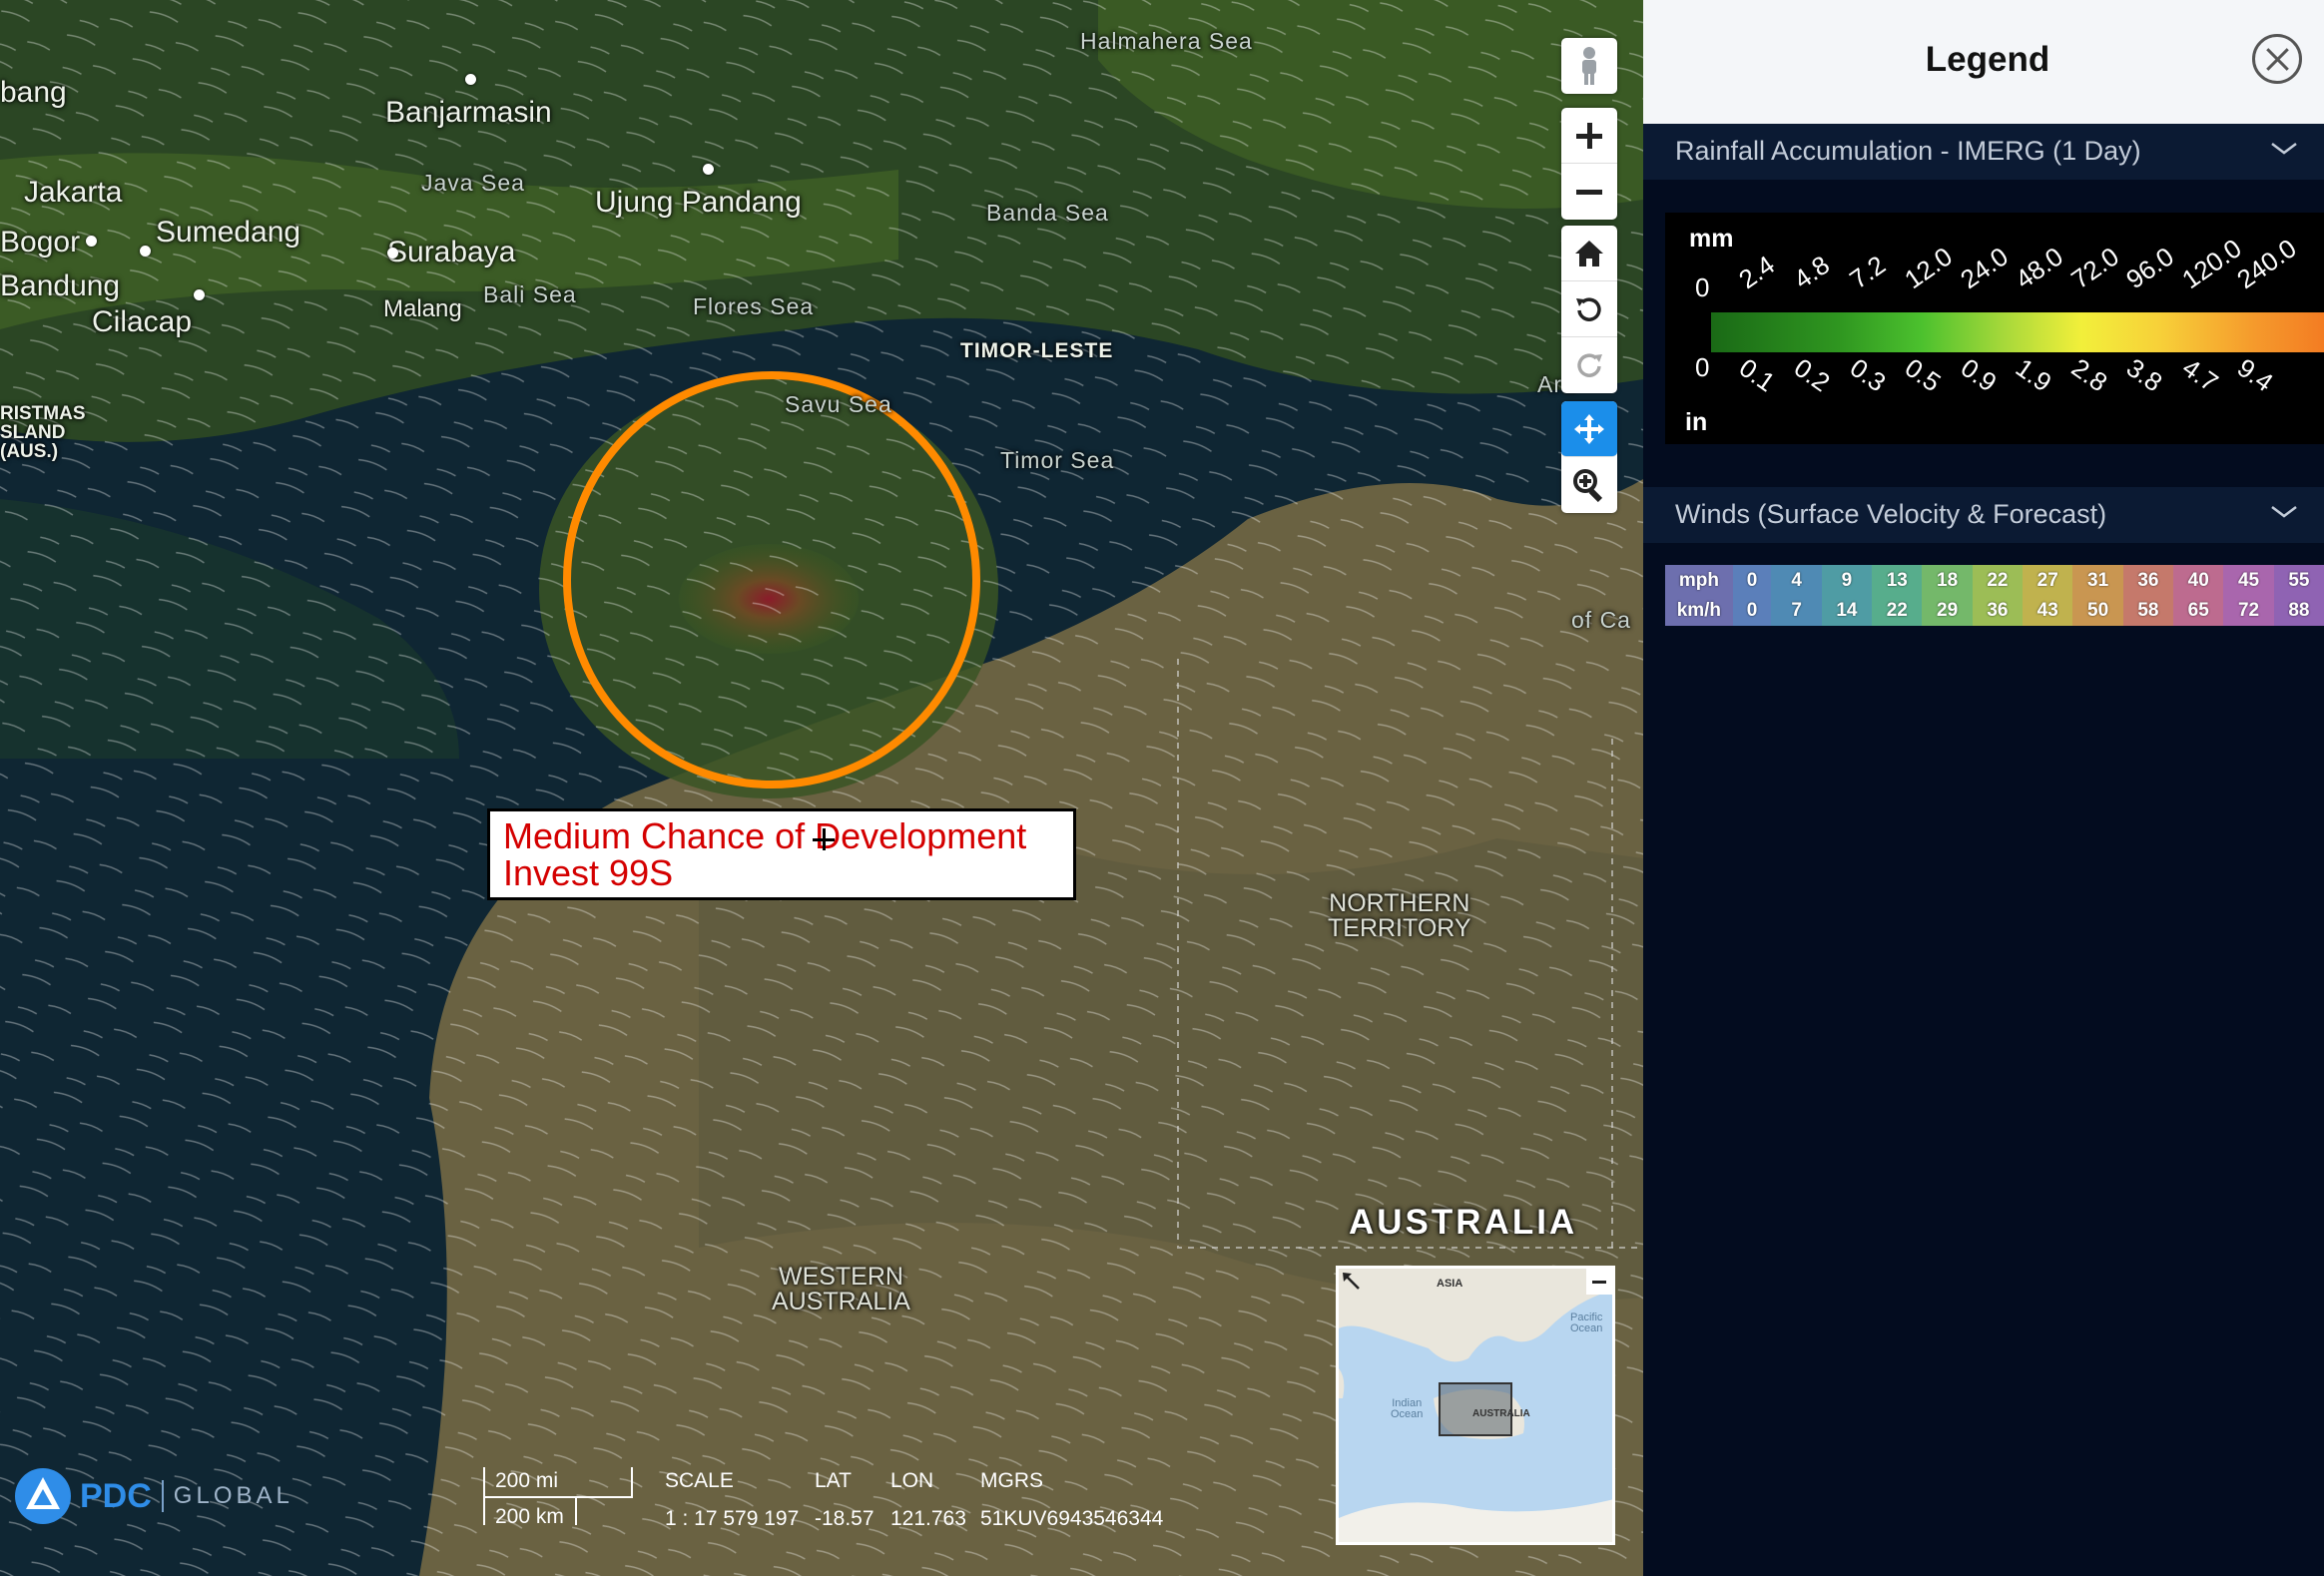 This screenshot has height=1576, width=2324. Describe the element at coordinates (530, 294) in the screenshot. I see `sea-label: Bali Sea` at that location.